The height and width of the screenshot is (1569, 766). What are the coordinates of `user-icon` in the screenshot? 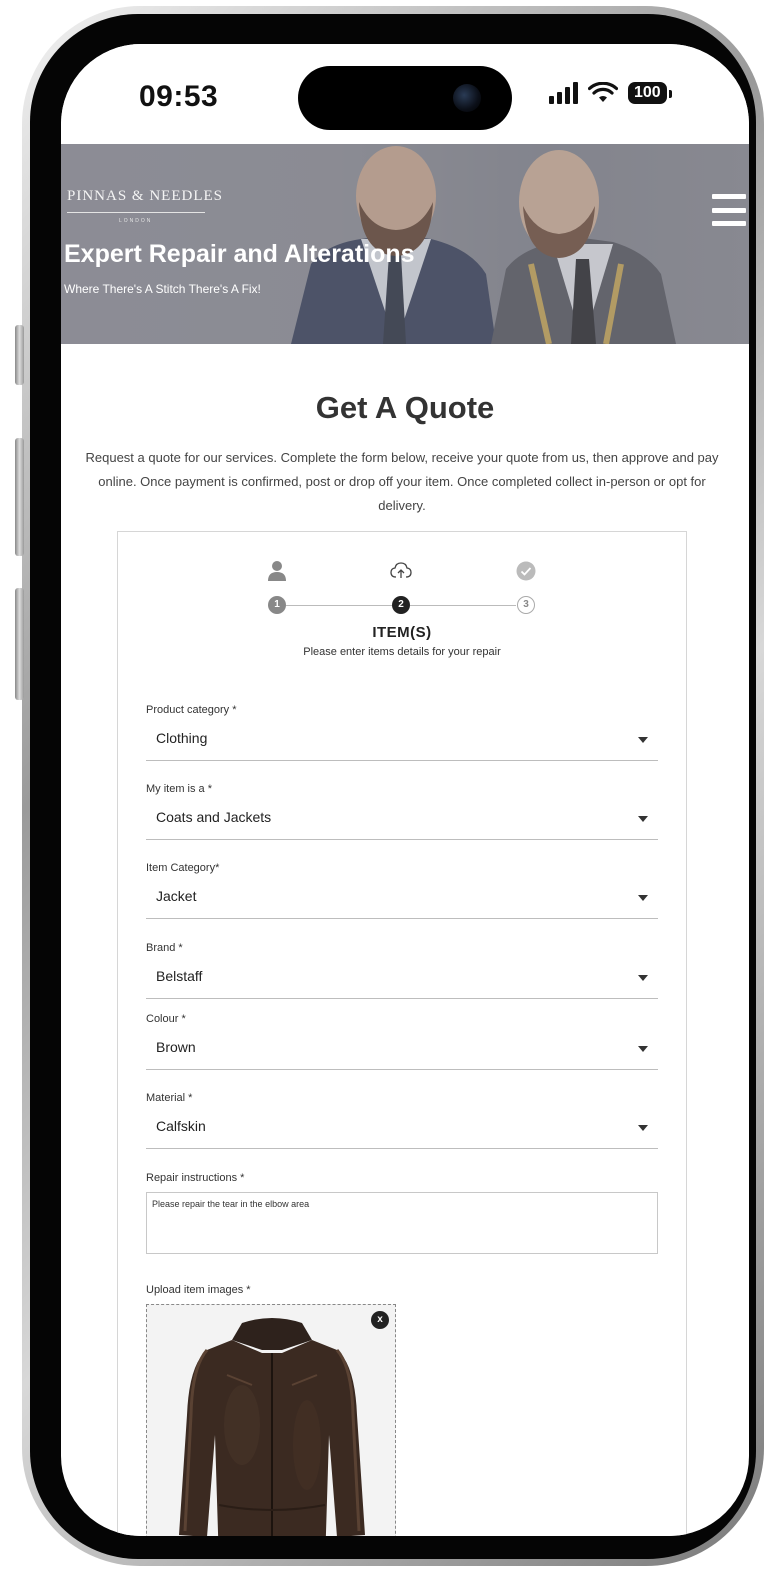 It's located at (277, 571).